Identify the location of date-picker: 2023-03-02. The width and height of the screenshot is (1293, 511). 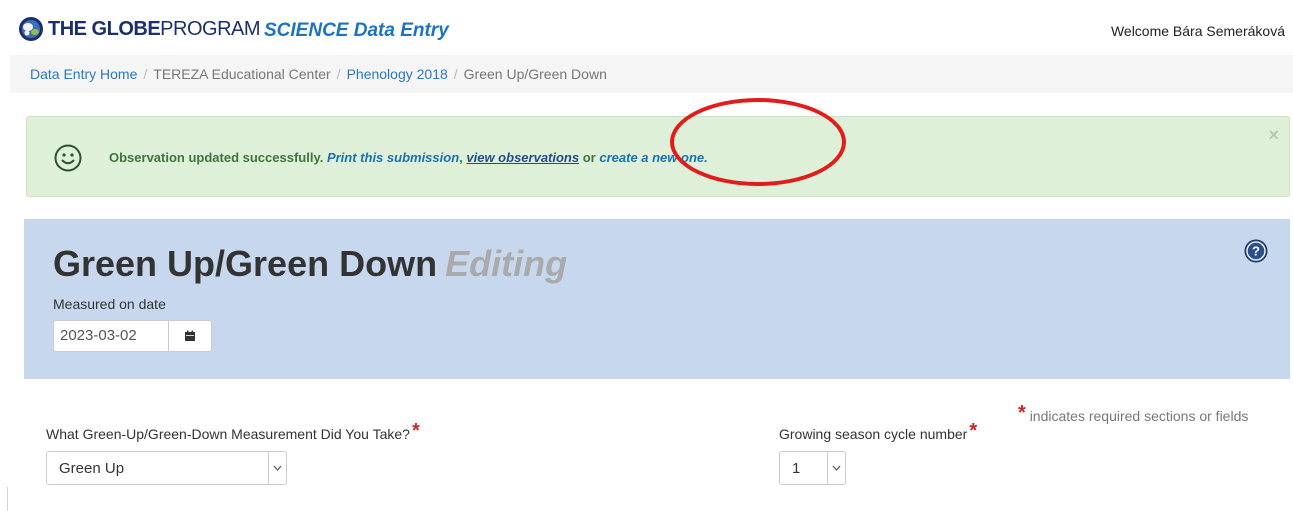
(132, 336).